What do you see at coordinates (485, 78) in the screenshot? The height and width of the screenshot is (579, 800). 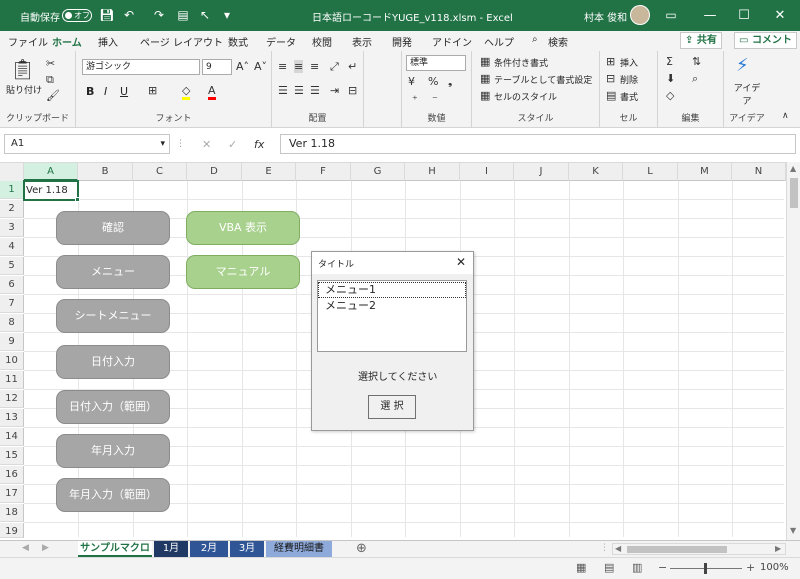 I see `format-as-table-icon: ▦` at bounding box center [485, 78].